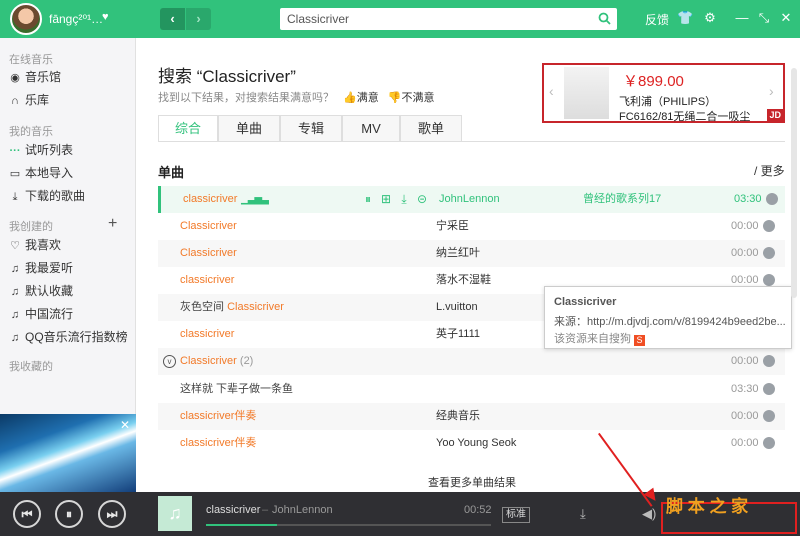  Describe the element at coordinates (386, 199) in the screenshot. I see `add-icon: ⊞` at that location.